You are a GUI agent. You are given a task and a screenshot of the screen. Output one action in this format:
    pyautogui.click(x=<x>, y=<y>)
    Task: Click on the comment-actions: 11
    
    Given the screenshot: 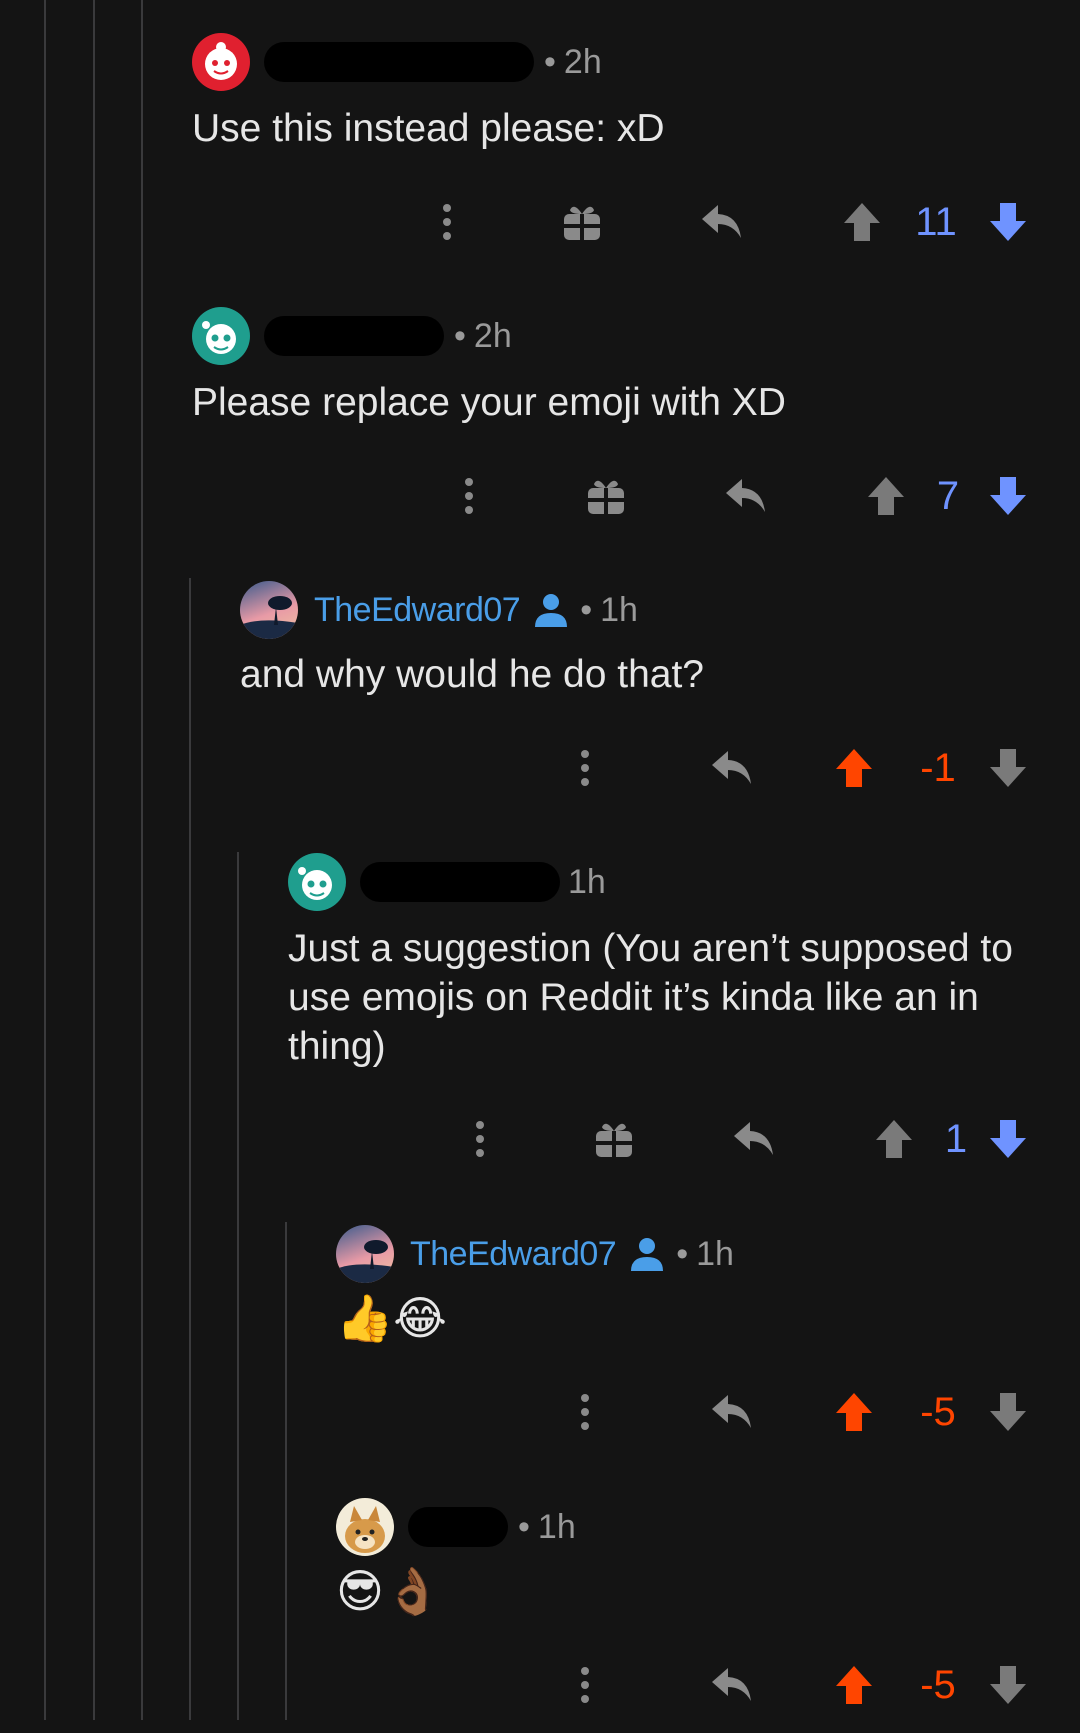 What is the action you would take?
    pyautogui.click(x=636, y=222)
    